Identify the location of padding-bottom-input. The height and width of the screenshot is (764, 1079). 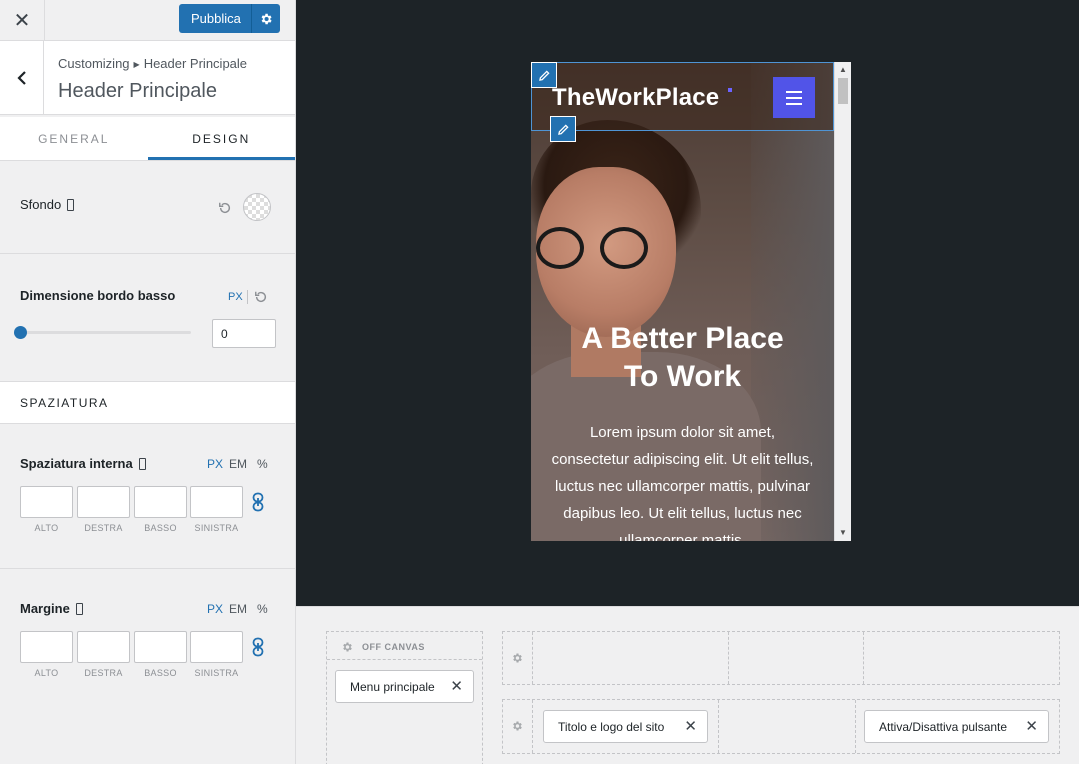
(160, 502).